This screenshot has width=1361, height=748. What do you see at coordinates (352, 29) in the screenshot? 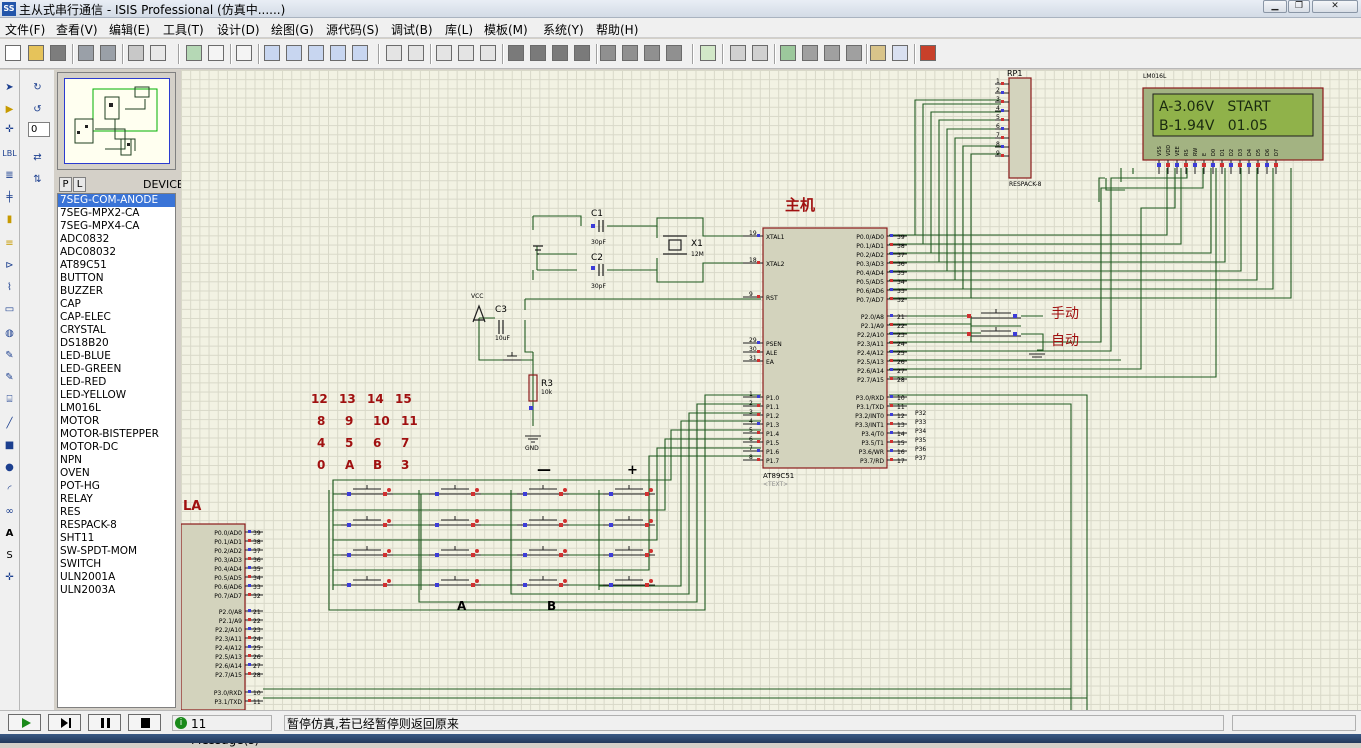
I see `menu-source: 源代码(S)` at bounding box center [352, 29].